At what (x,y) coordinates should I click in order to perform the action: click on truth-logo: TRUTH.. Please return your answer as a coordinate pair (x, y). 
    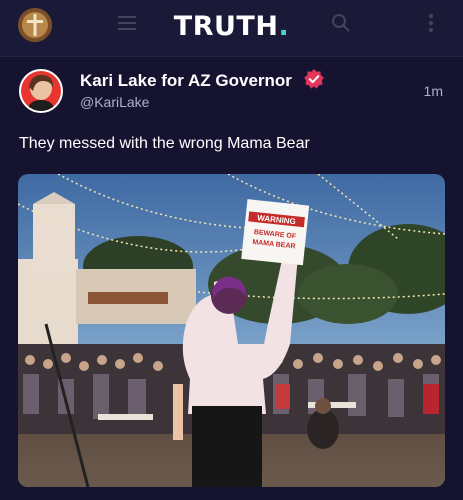
    Looking at the image, I should click on (231, 26).